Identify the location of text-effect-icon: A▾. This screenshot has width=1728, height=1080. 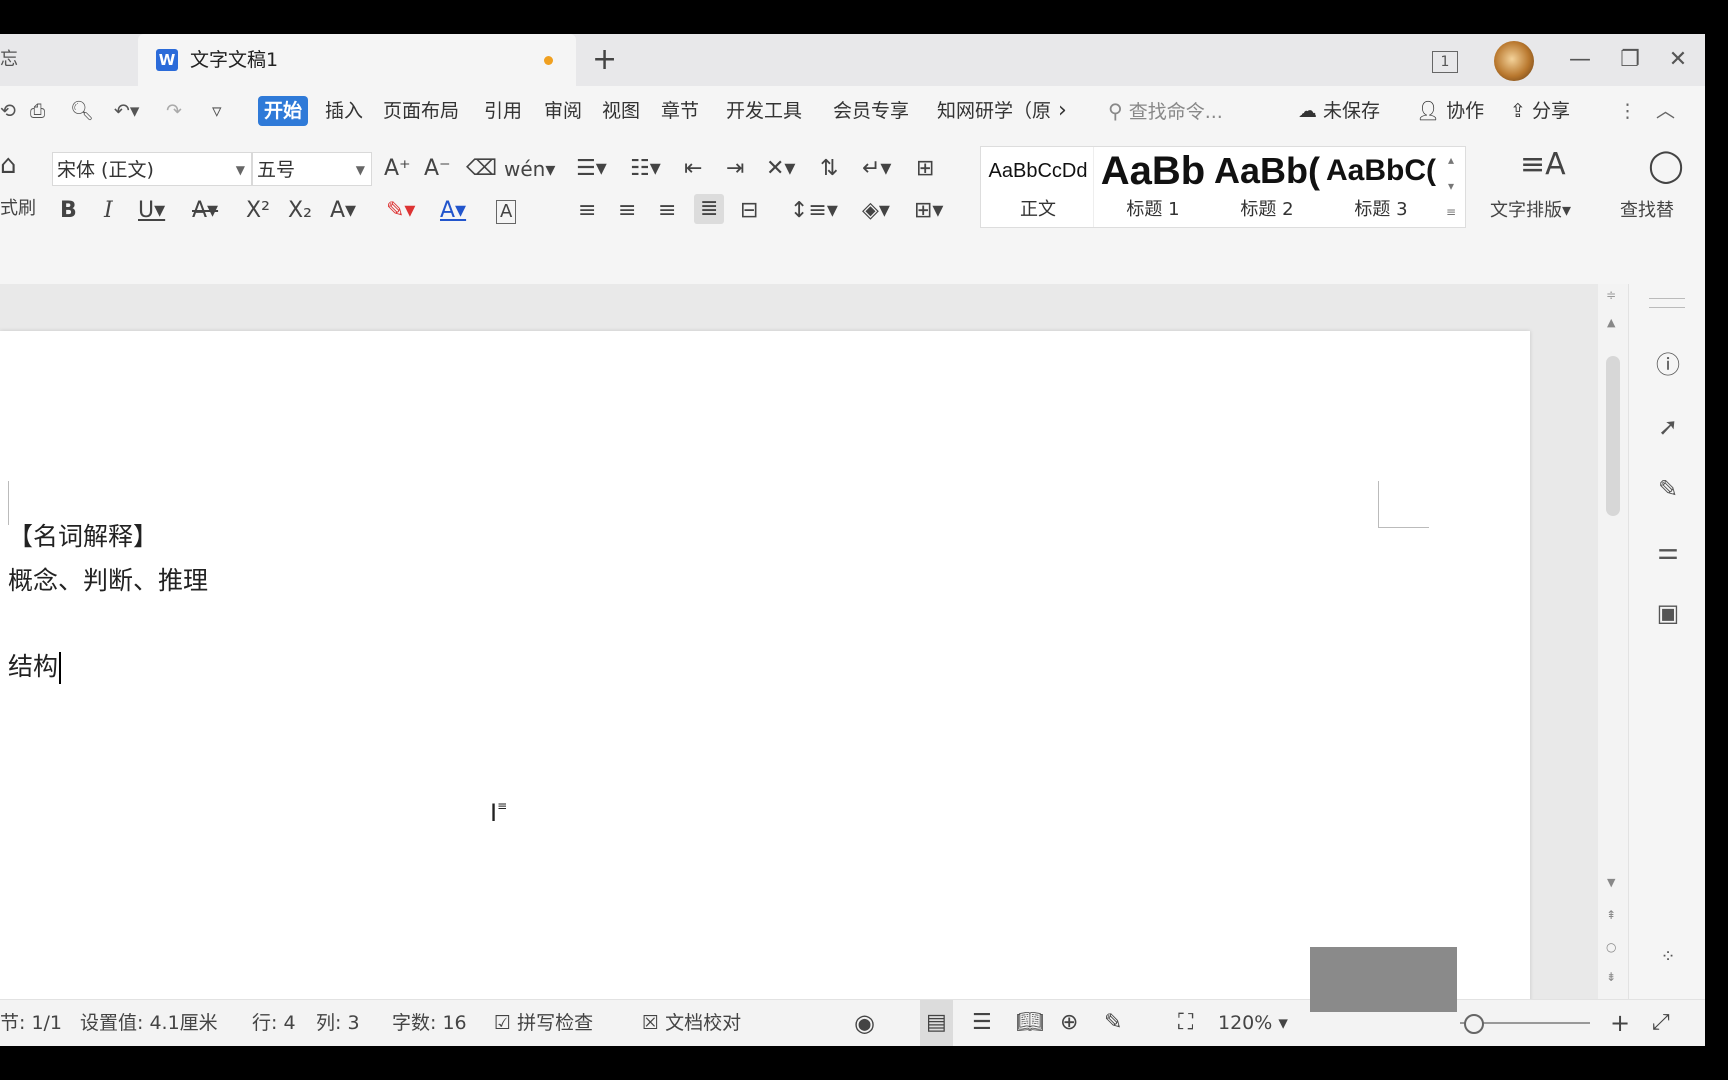
(343, 211).